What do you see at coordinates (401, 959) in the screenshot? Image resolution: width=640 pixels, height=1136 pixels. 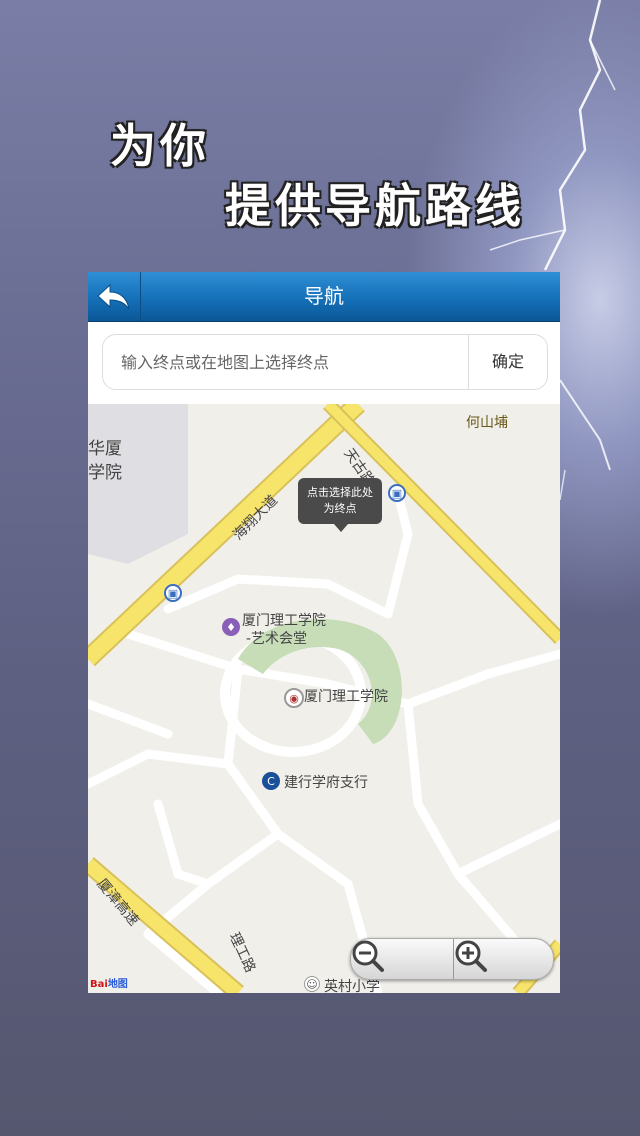 I see `zoom-out-button` at bounding box center [401, 959].